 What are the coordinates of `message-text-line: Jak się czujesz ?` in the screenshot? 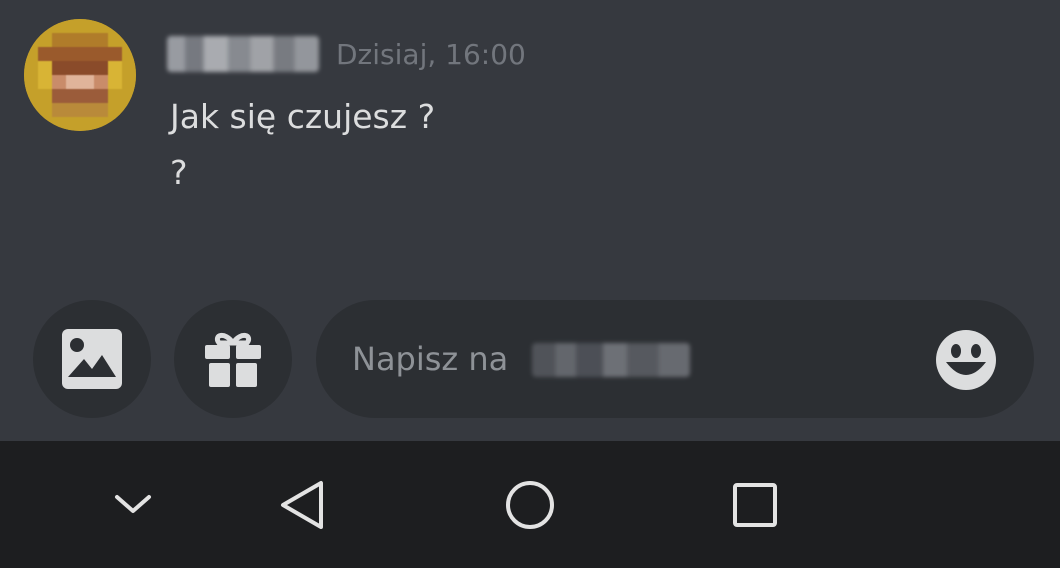 It's located at (303, 116).